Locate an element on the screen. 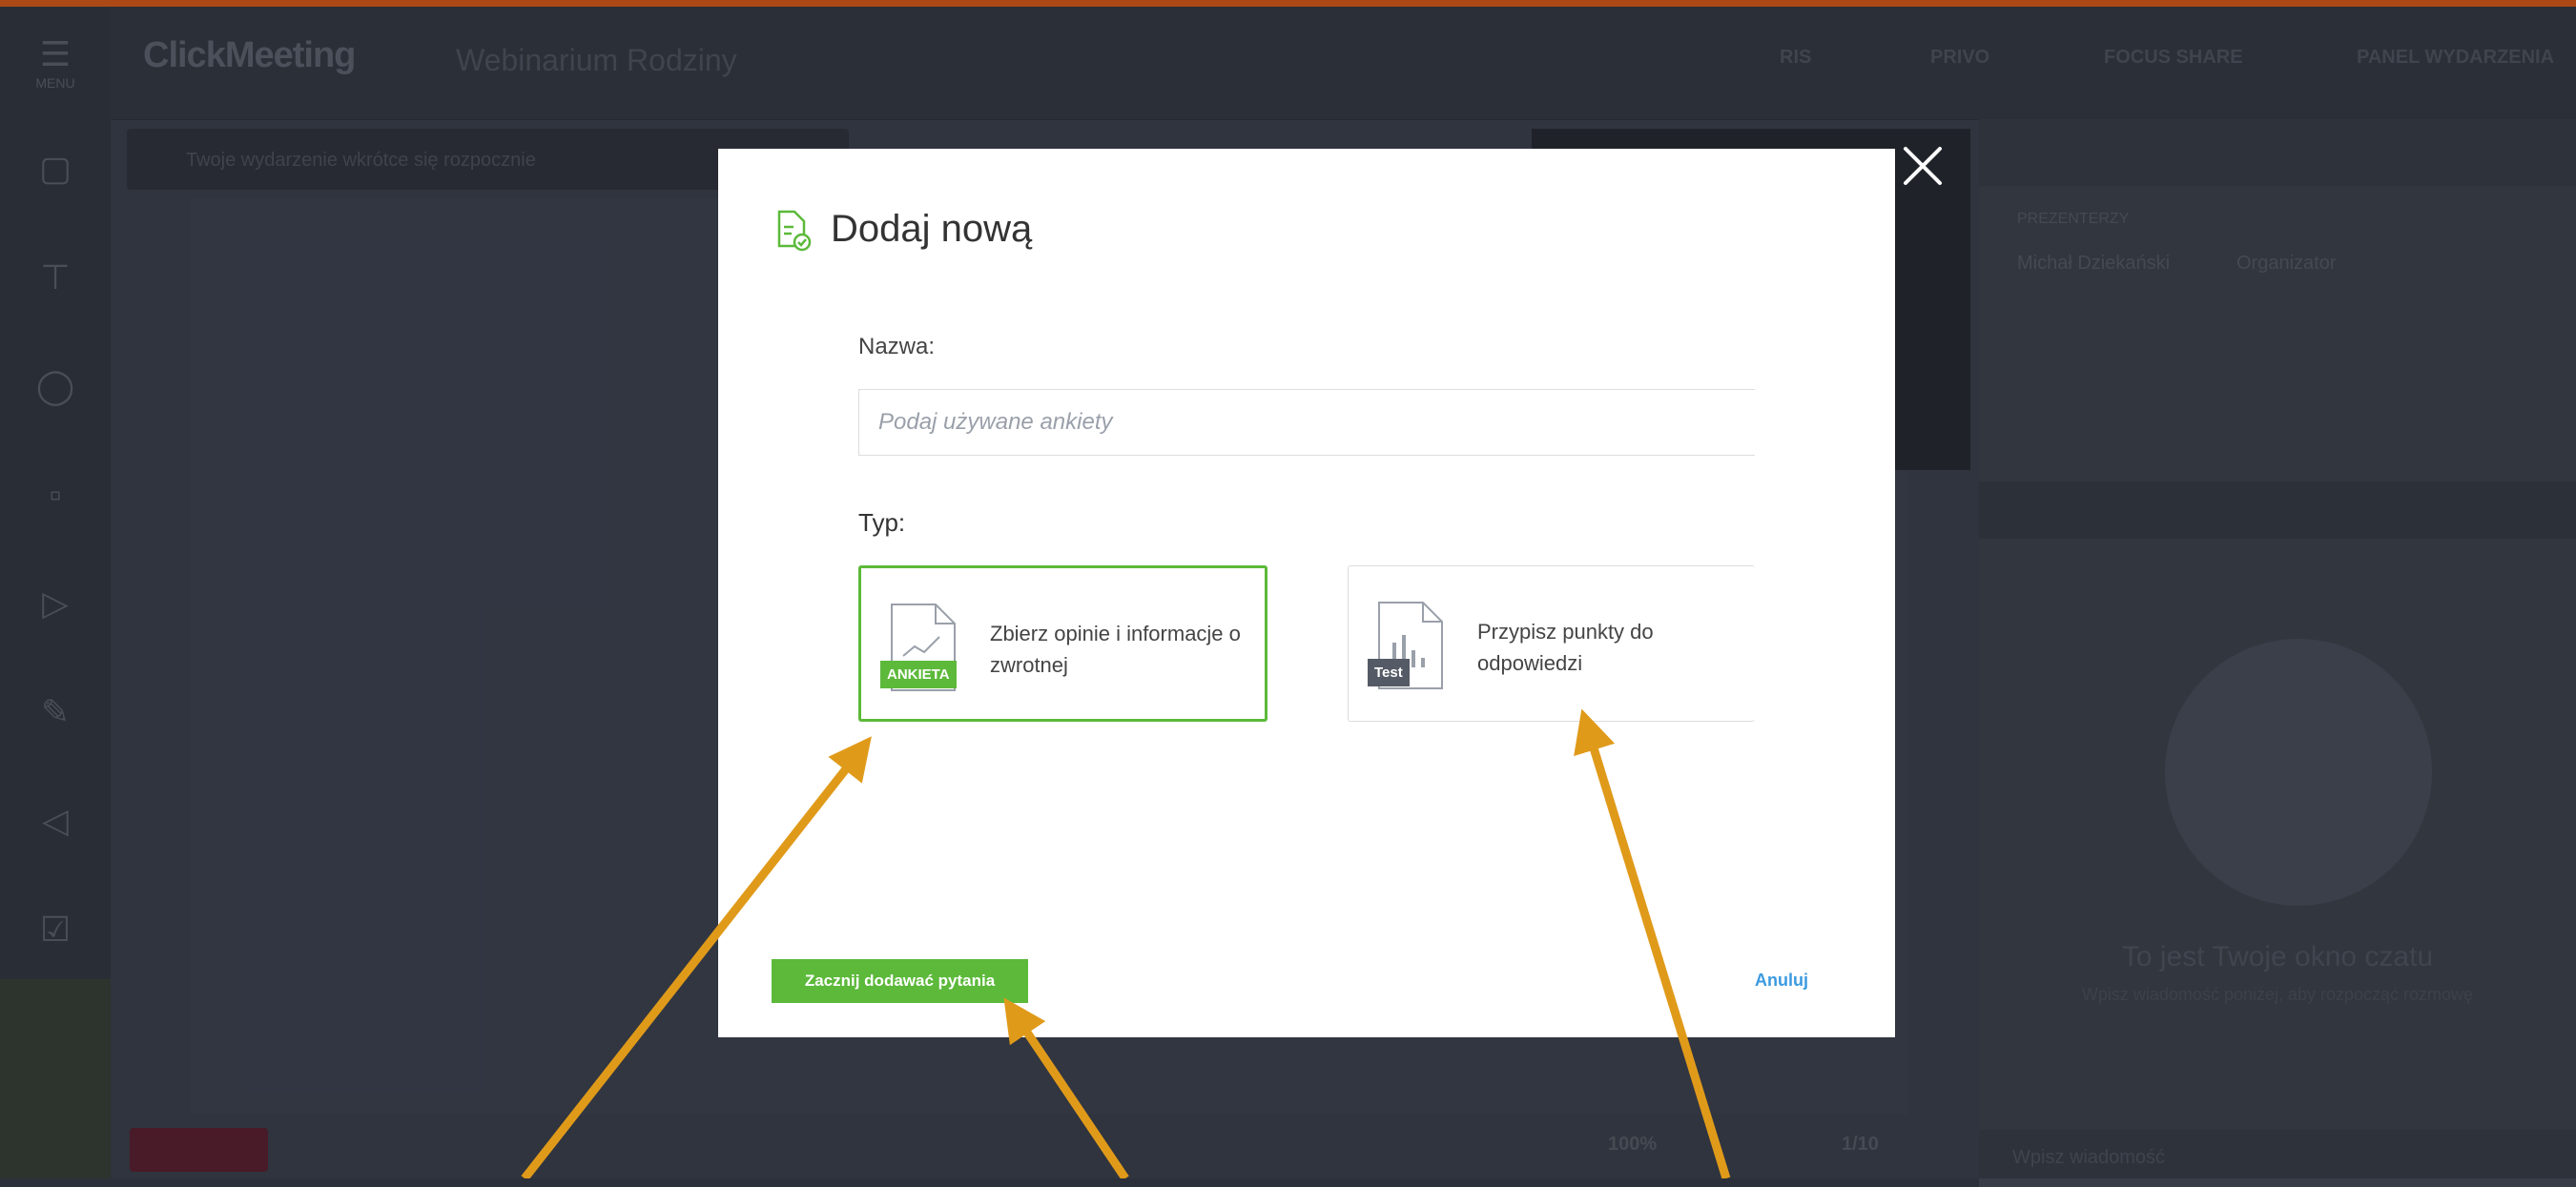 The width and height of the screenshot is (2576, 1187). start-adding-questions-button: Zacznij dodawać pytania is located at coordinates (900, 981).